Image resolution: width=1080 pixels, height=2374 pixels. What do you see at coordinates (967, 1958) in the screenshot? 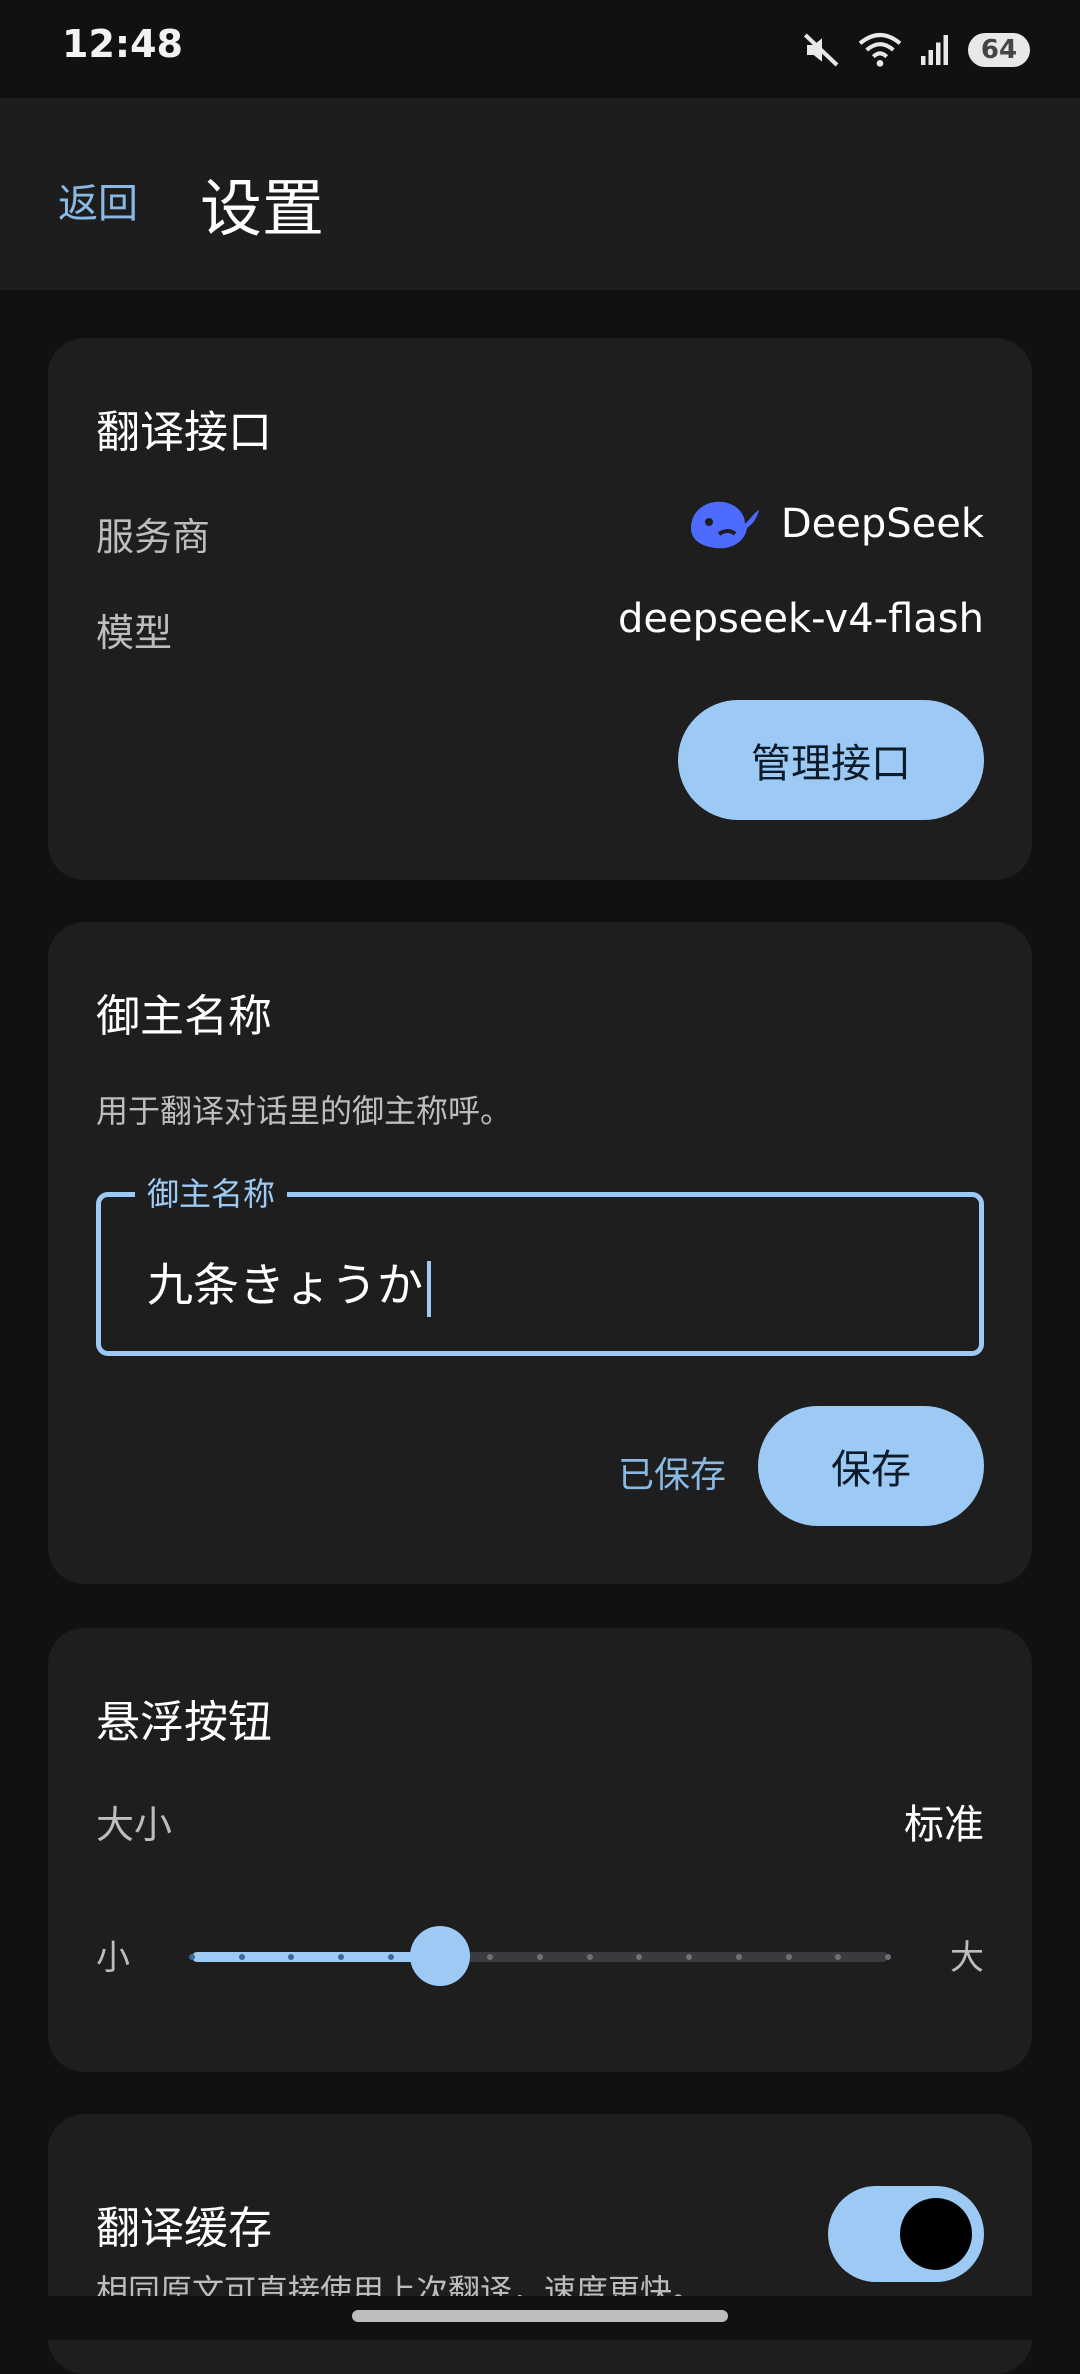
I see `slider-max-label: 大` at bounding box center [967, 1958].